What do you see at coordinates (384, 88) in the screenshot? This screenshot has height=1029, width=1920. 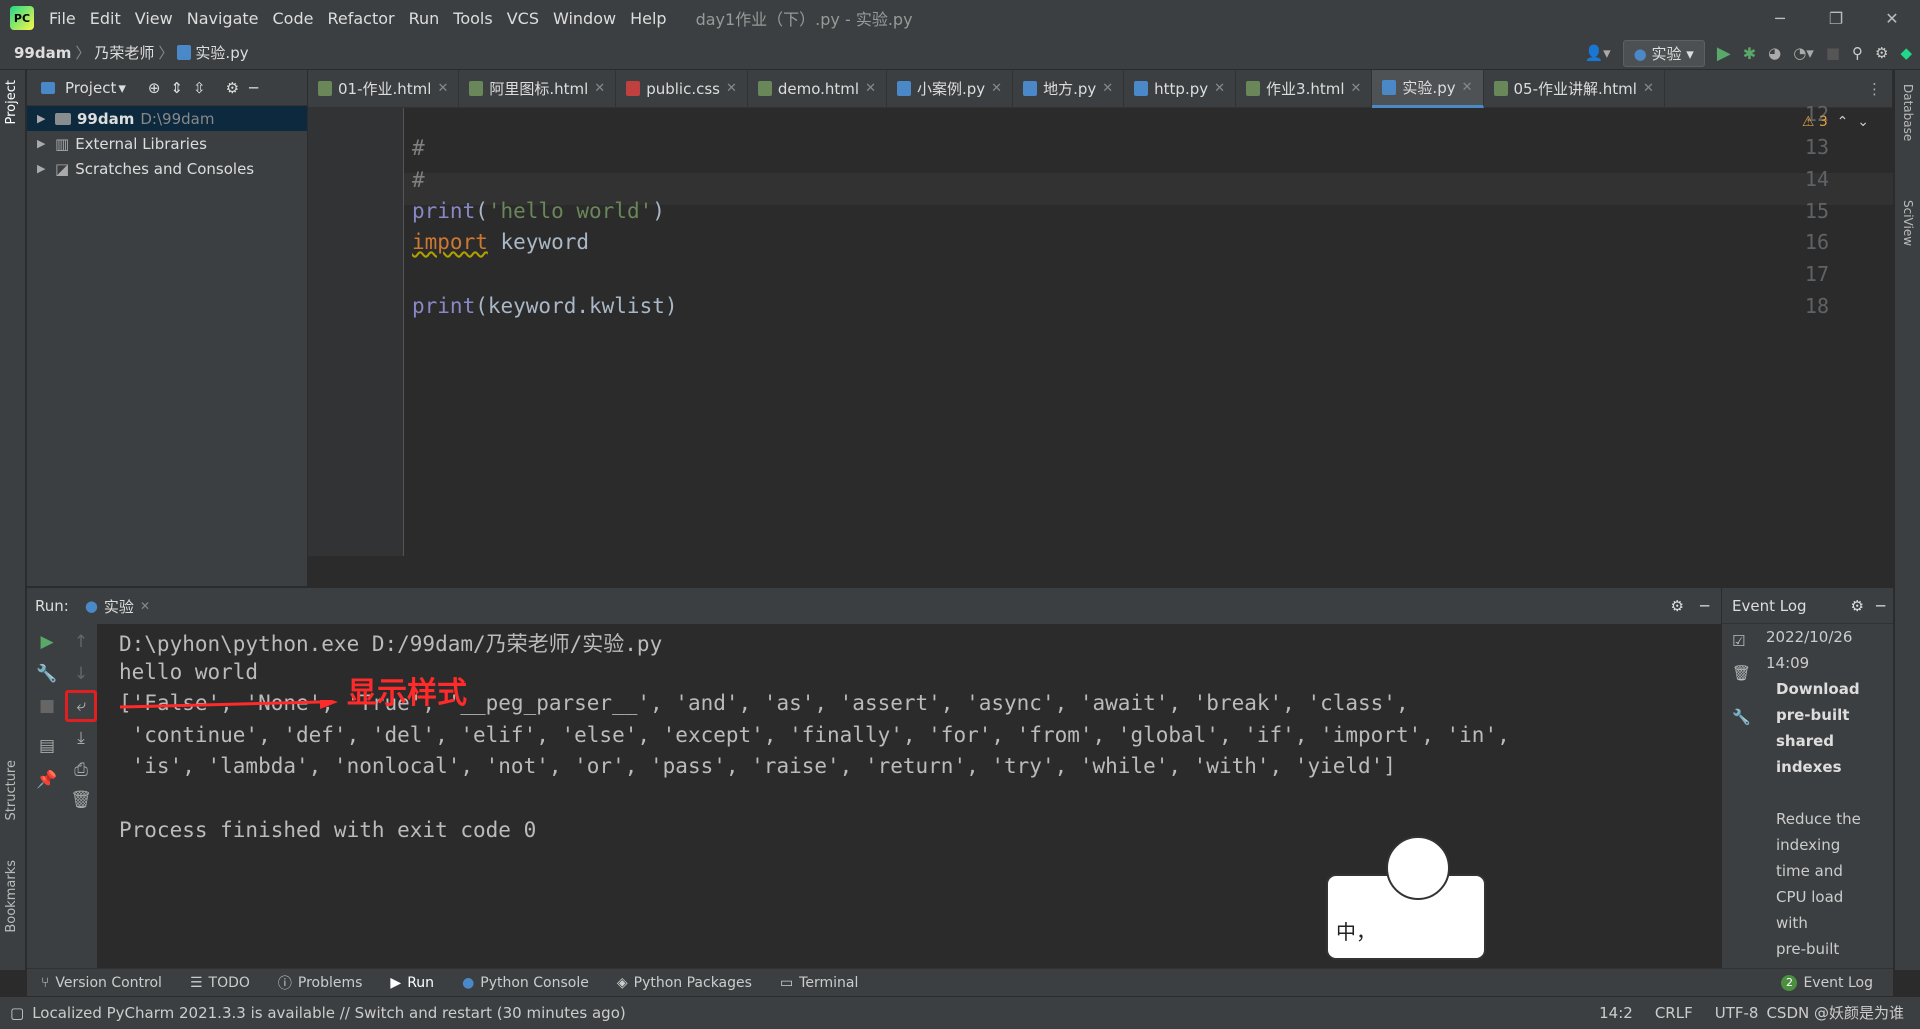 I see `tab-01-html: 01-作业.html ✕` at bounding box center [384, 88].